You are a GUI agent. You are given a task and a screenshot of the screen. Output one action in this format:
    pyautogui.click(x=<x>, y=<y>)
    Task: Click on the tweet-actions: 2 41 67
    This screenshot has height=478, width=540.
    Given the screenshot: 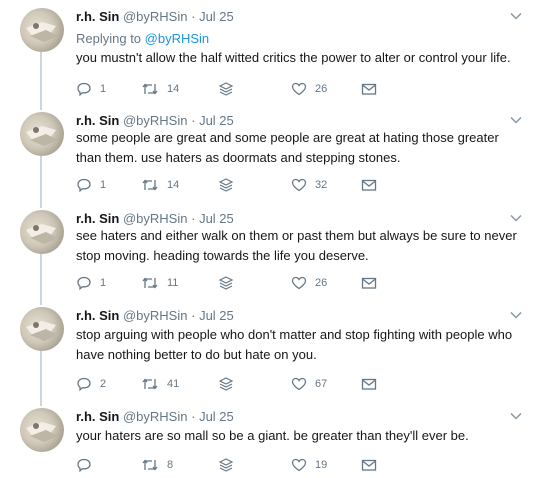 What is the action you would take?
    pyautogui.click(x=236, y=384)
    